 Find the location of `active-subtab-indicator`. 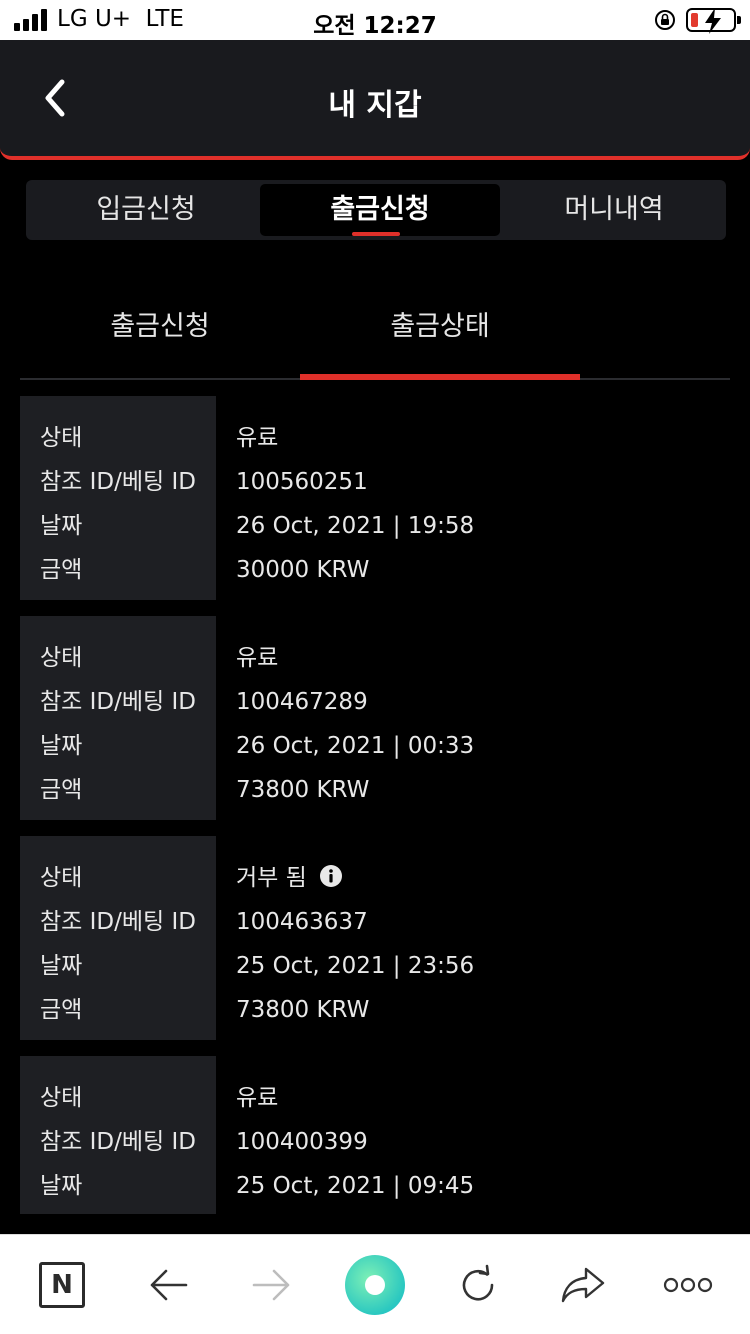

active-subtab-indicator is located at coordinates (440, 377).